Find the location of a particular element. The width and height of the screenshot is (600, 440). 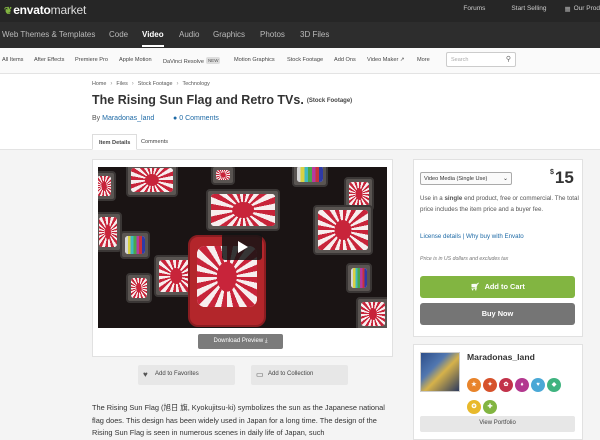

author-badge-icon: ◆ is located at coordinates (554, 385).